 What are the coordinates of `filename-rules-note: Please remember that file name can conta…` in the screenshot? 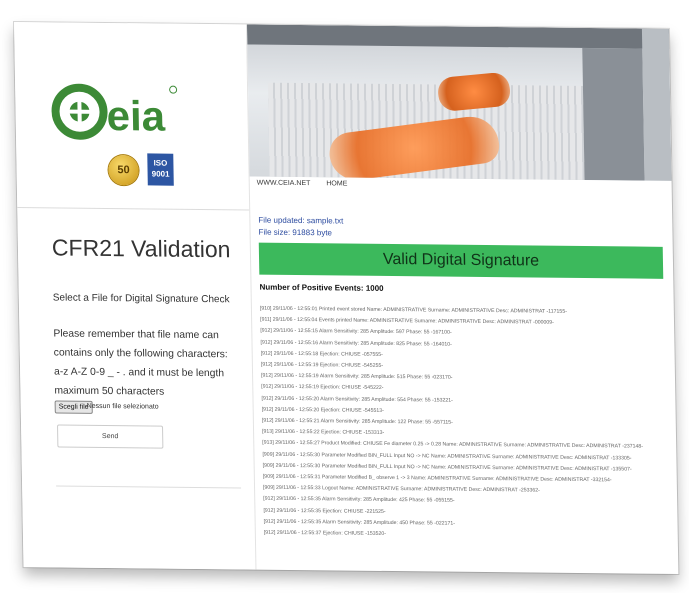 It's located at (140, 363).